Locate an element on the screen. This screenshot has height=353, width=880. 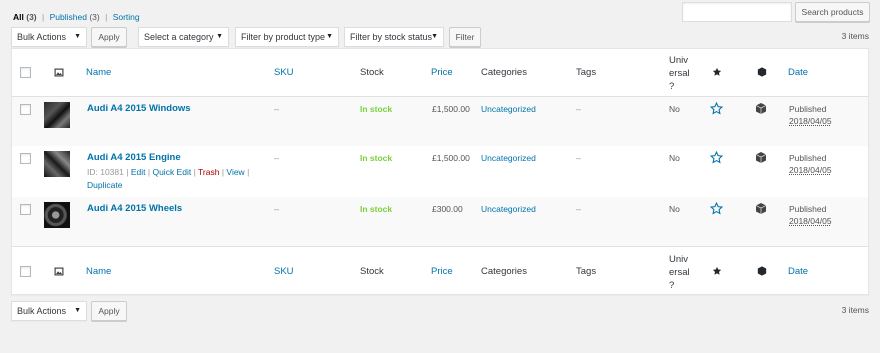
apply-button: Apply is located at coordinates (109, 37).